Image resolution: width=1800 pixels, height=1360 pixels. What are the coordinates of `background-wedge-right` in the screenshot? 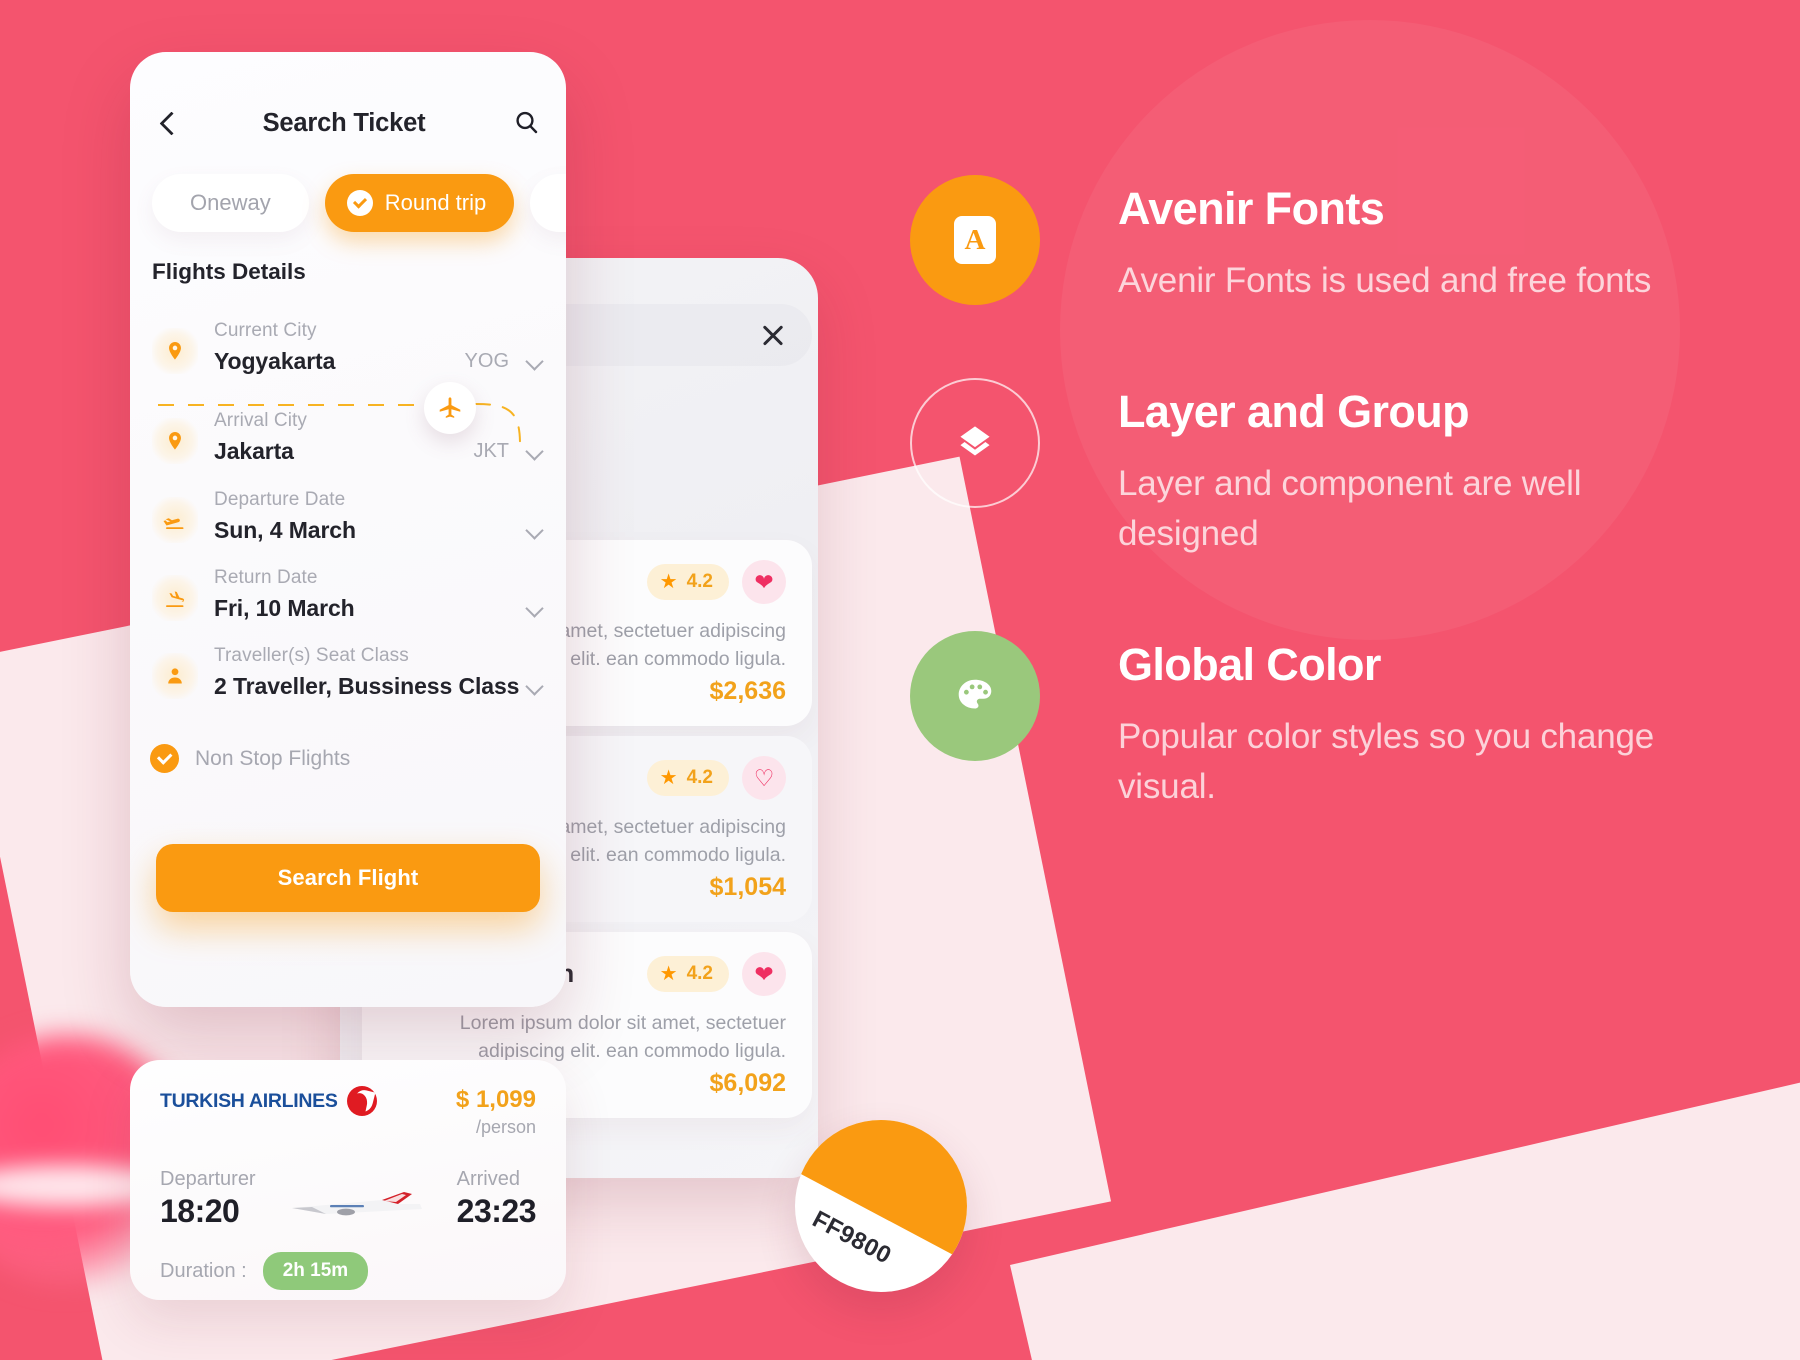 It's located at (1405, 1188).